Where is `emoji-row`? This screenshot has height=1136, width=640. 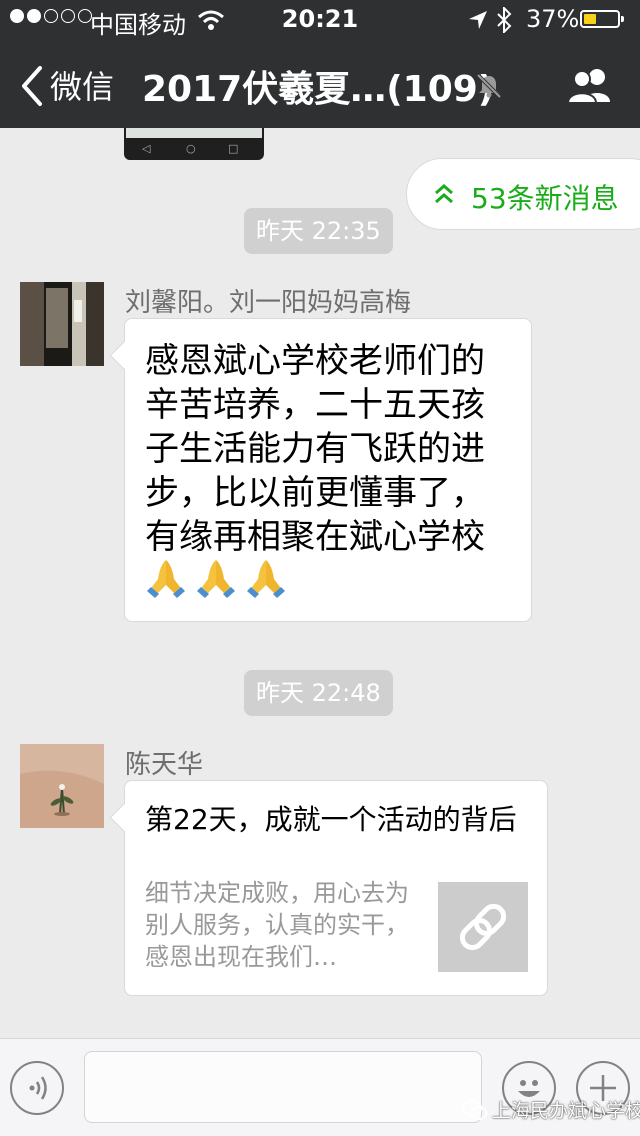
emoji-row is located at coordinates (216, 578).